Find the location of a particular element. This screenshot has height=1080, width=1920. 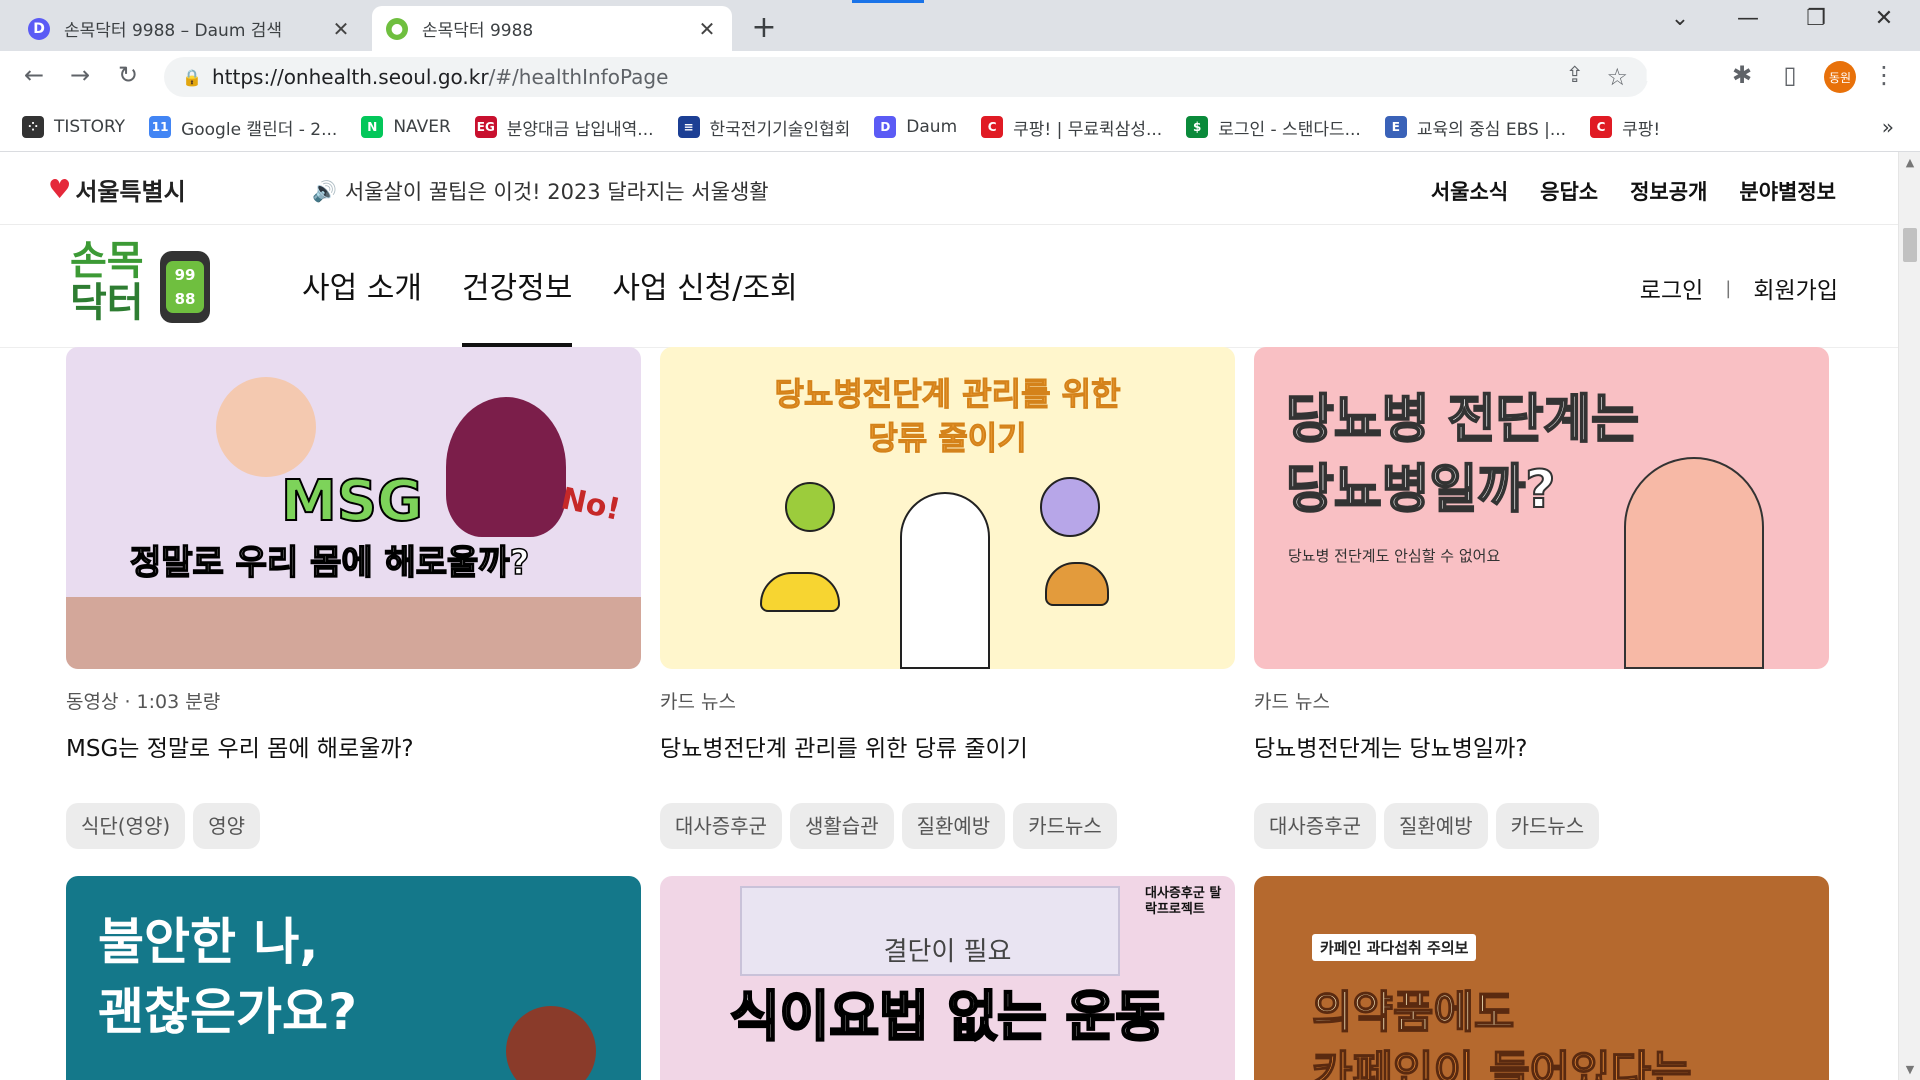

reload-icon: ↻ is located at coordinates (128, 75).